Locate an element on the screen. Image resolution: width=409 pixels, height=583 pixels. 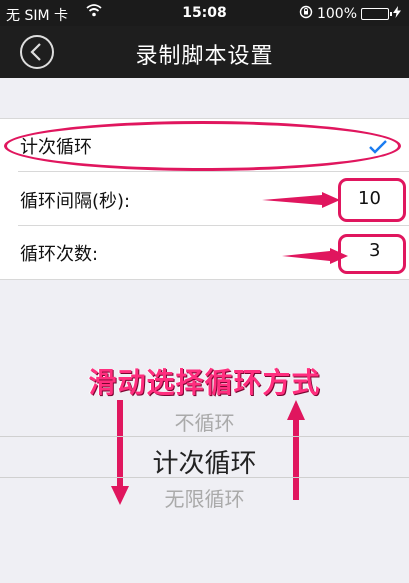
page-title: 录制脚本设置 is located at coordinates (204, 56).